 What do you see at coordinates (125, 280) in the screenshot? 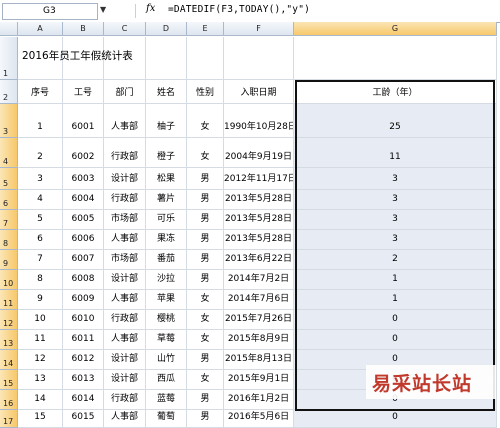
I see `cell-c10: 设计部` at bounding box center [125, 280].